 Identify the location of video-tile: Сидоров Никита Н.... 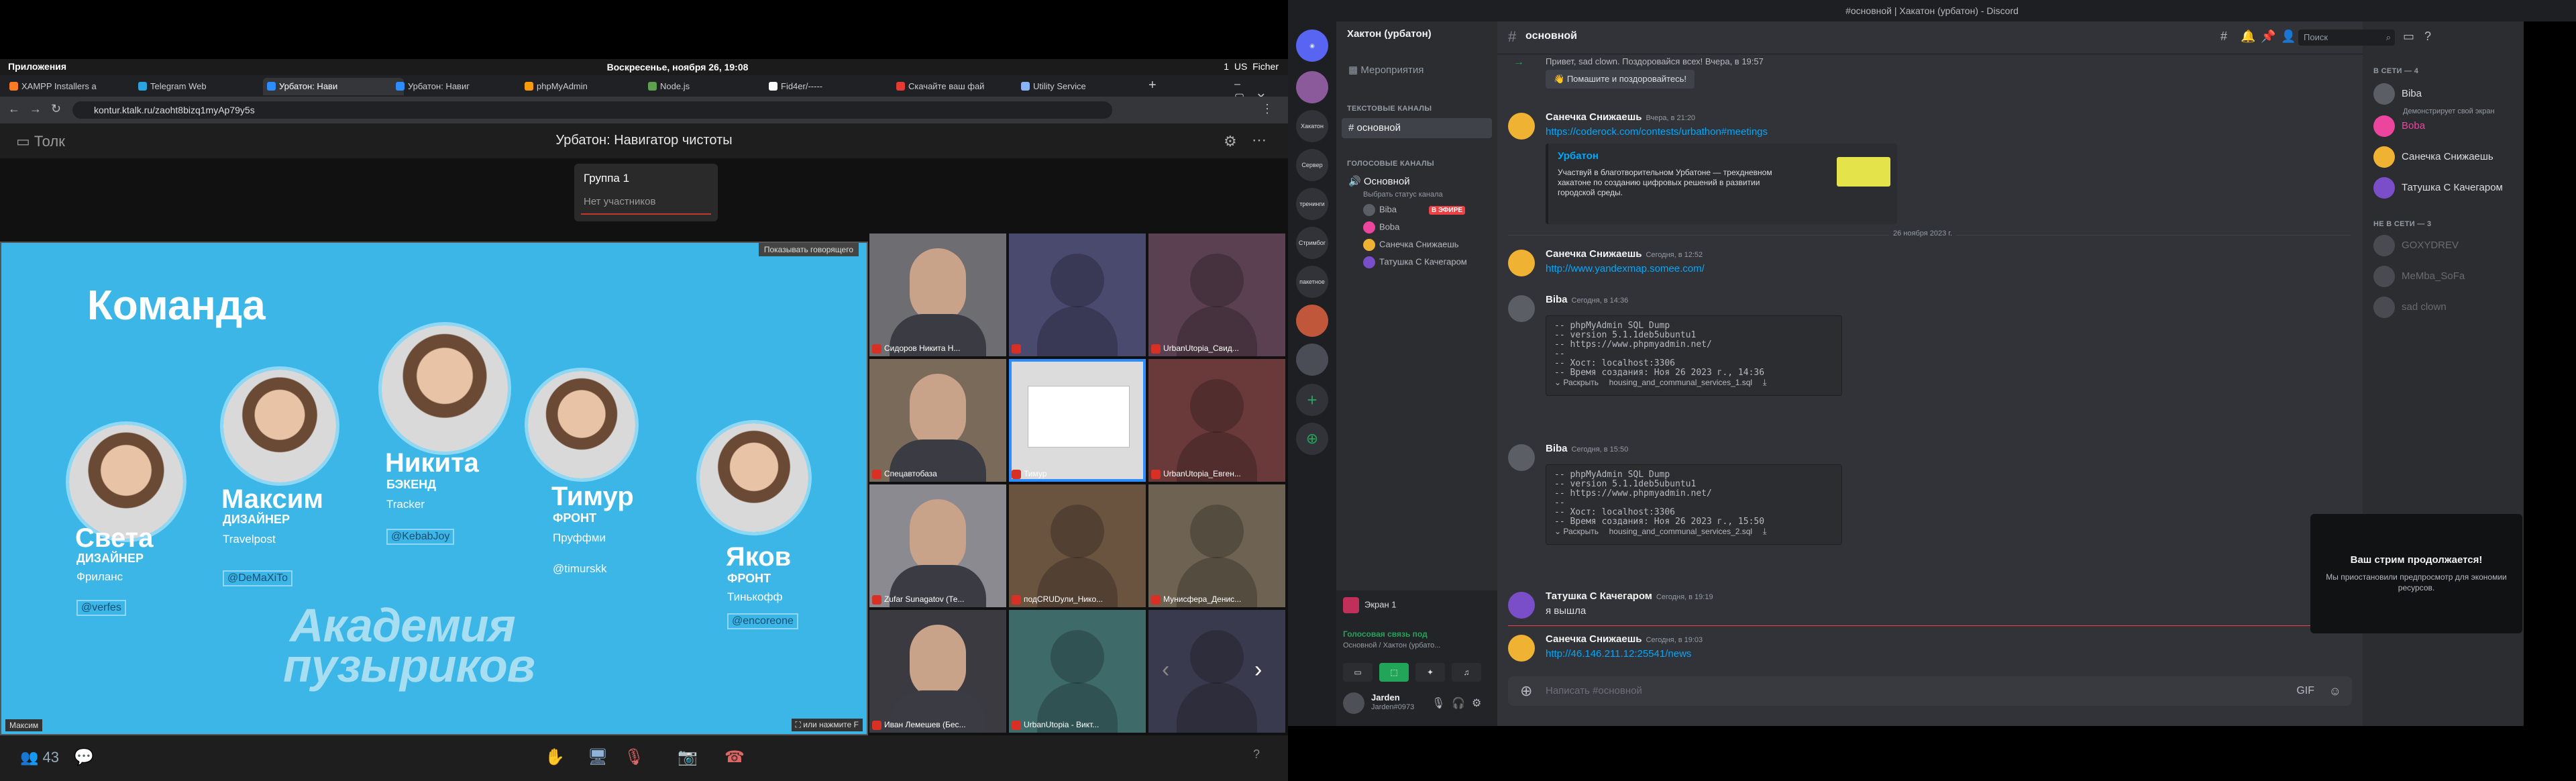
(937, 294).